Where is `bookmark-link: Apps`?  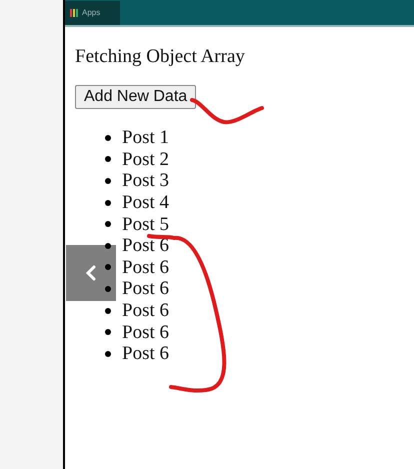 bookmark-link: Apps is located at coordinates (91, 13).